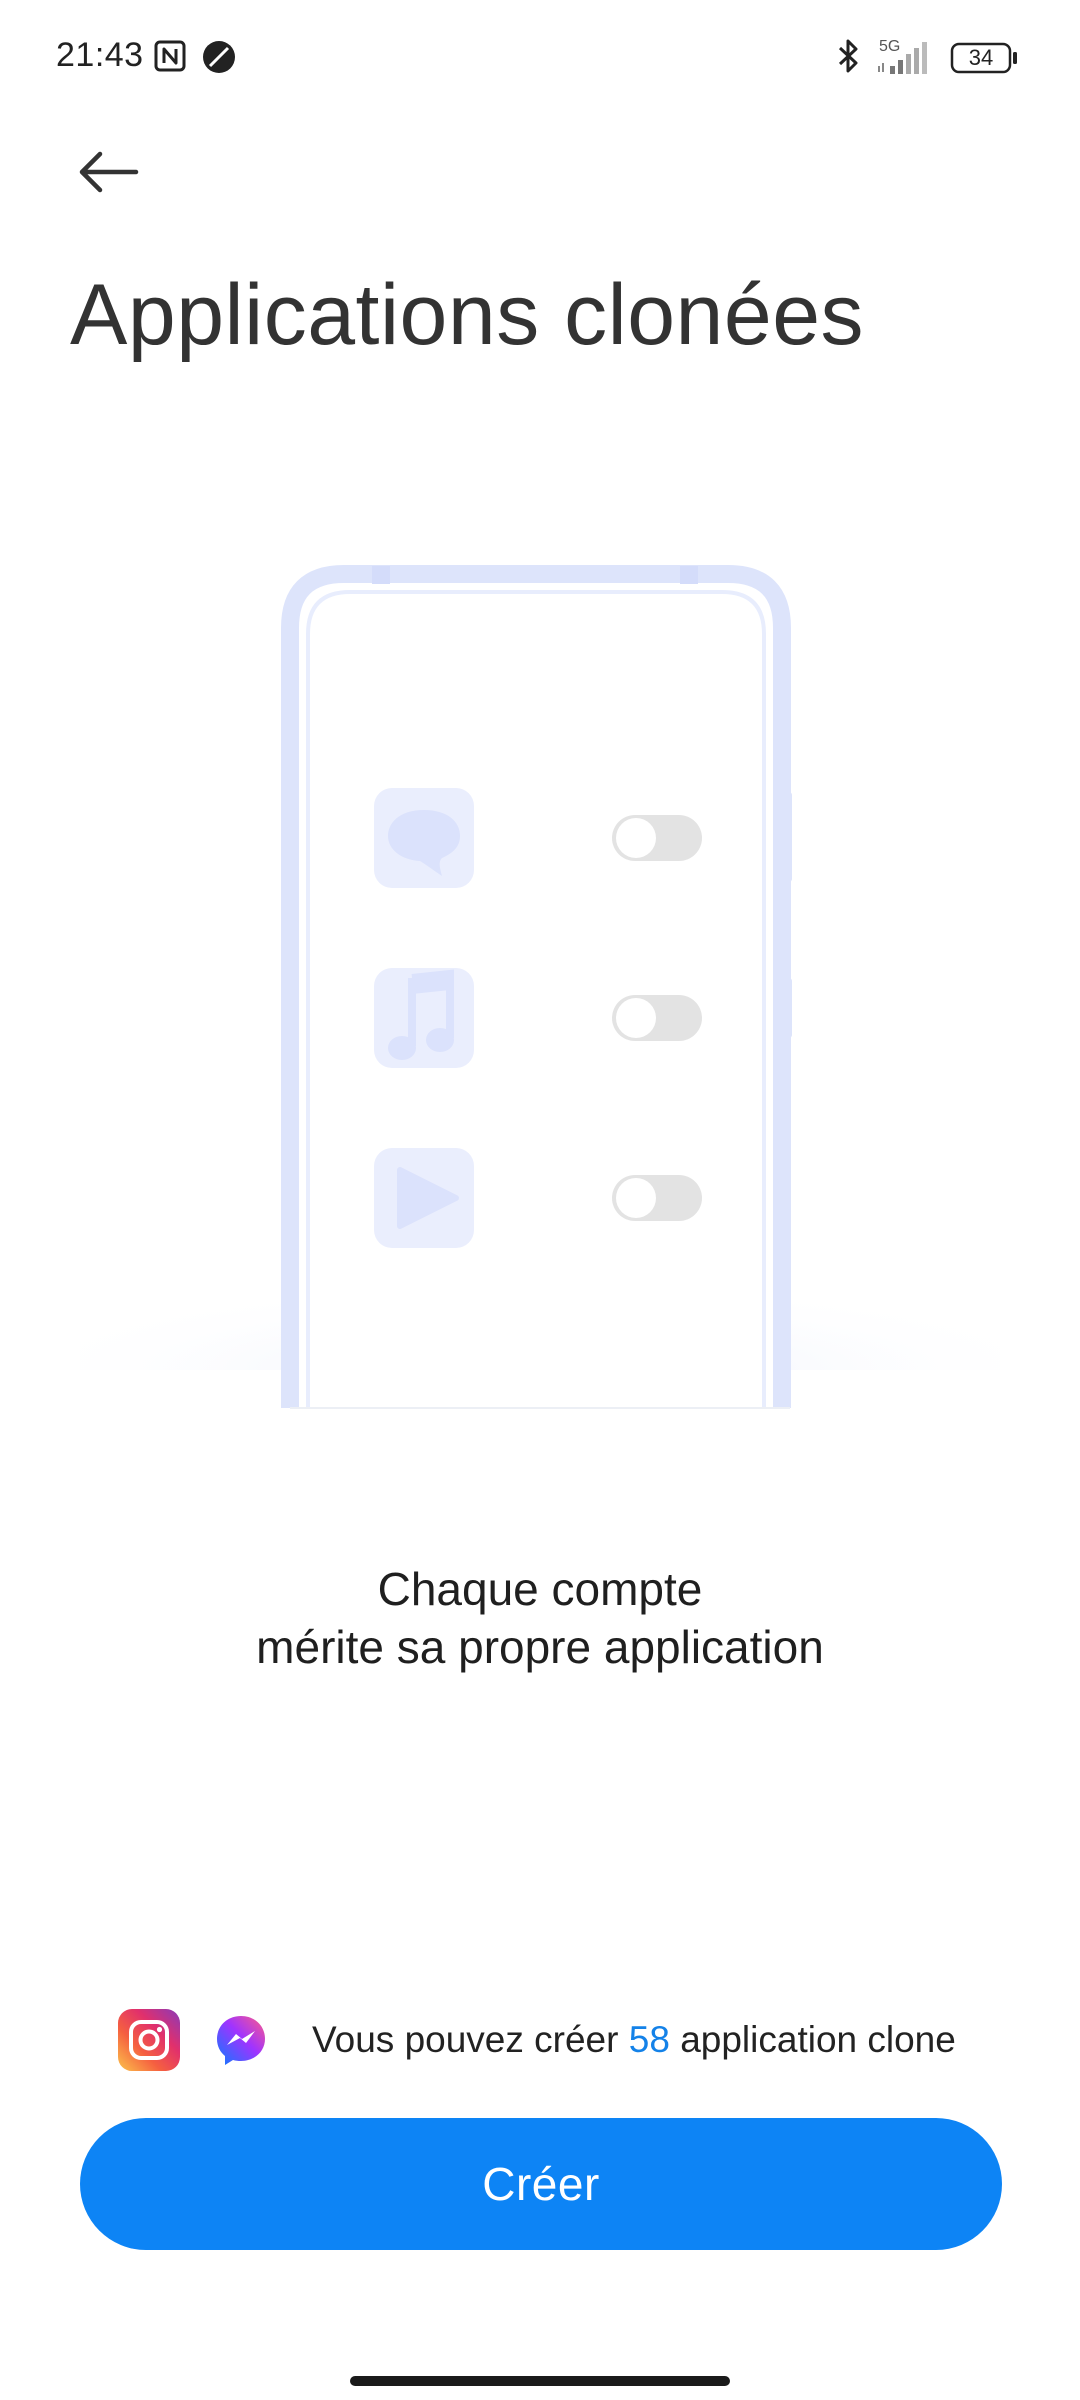 The image size is (1080, 2400). I want to click on clone-count-value: 58, so click(649, 2039).